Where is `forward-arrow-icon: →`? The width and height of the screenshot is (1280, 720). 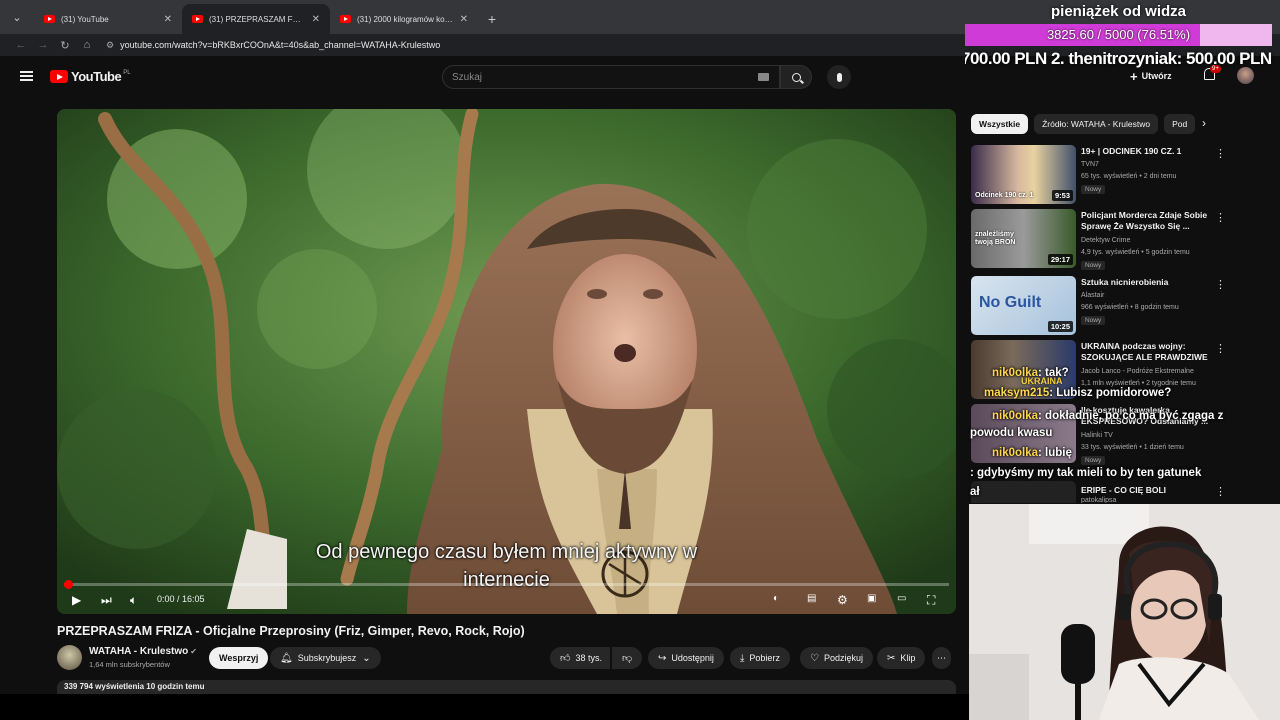 forward-arrow-icon: → is located at coordinates (43, 45).